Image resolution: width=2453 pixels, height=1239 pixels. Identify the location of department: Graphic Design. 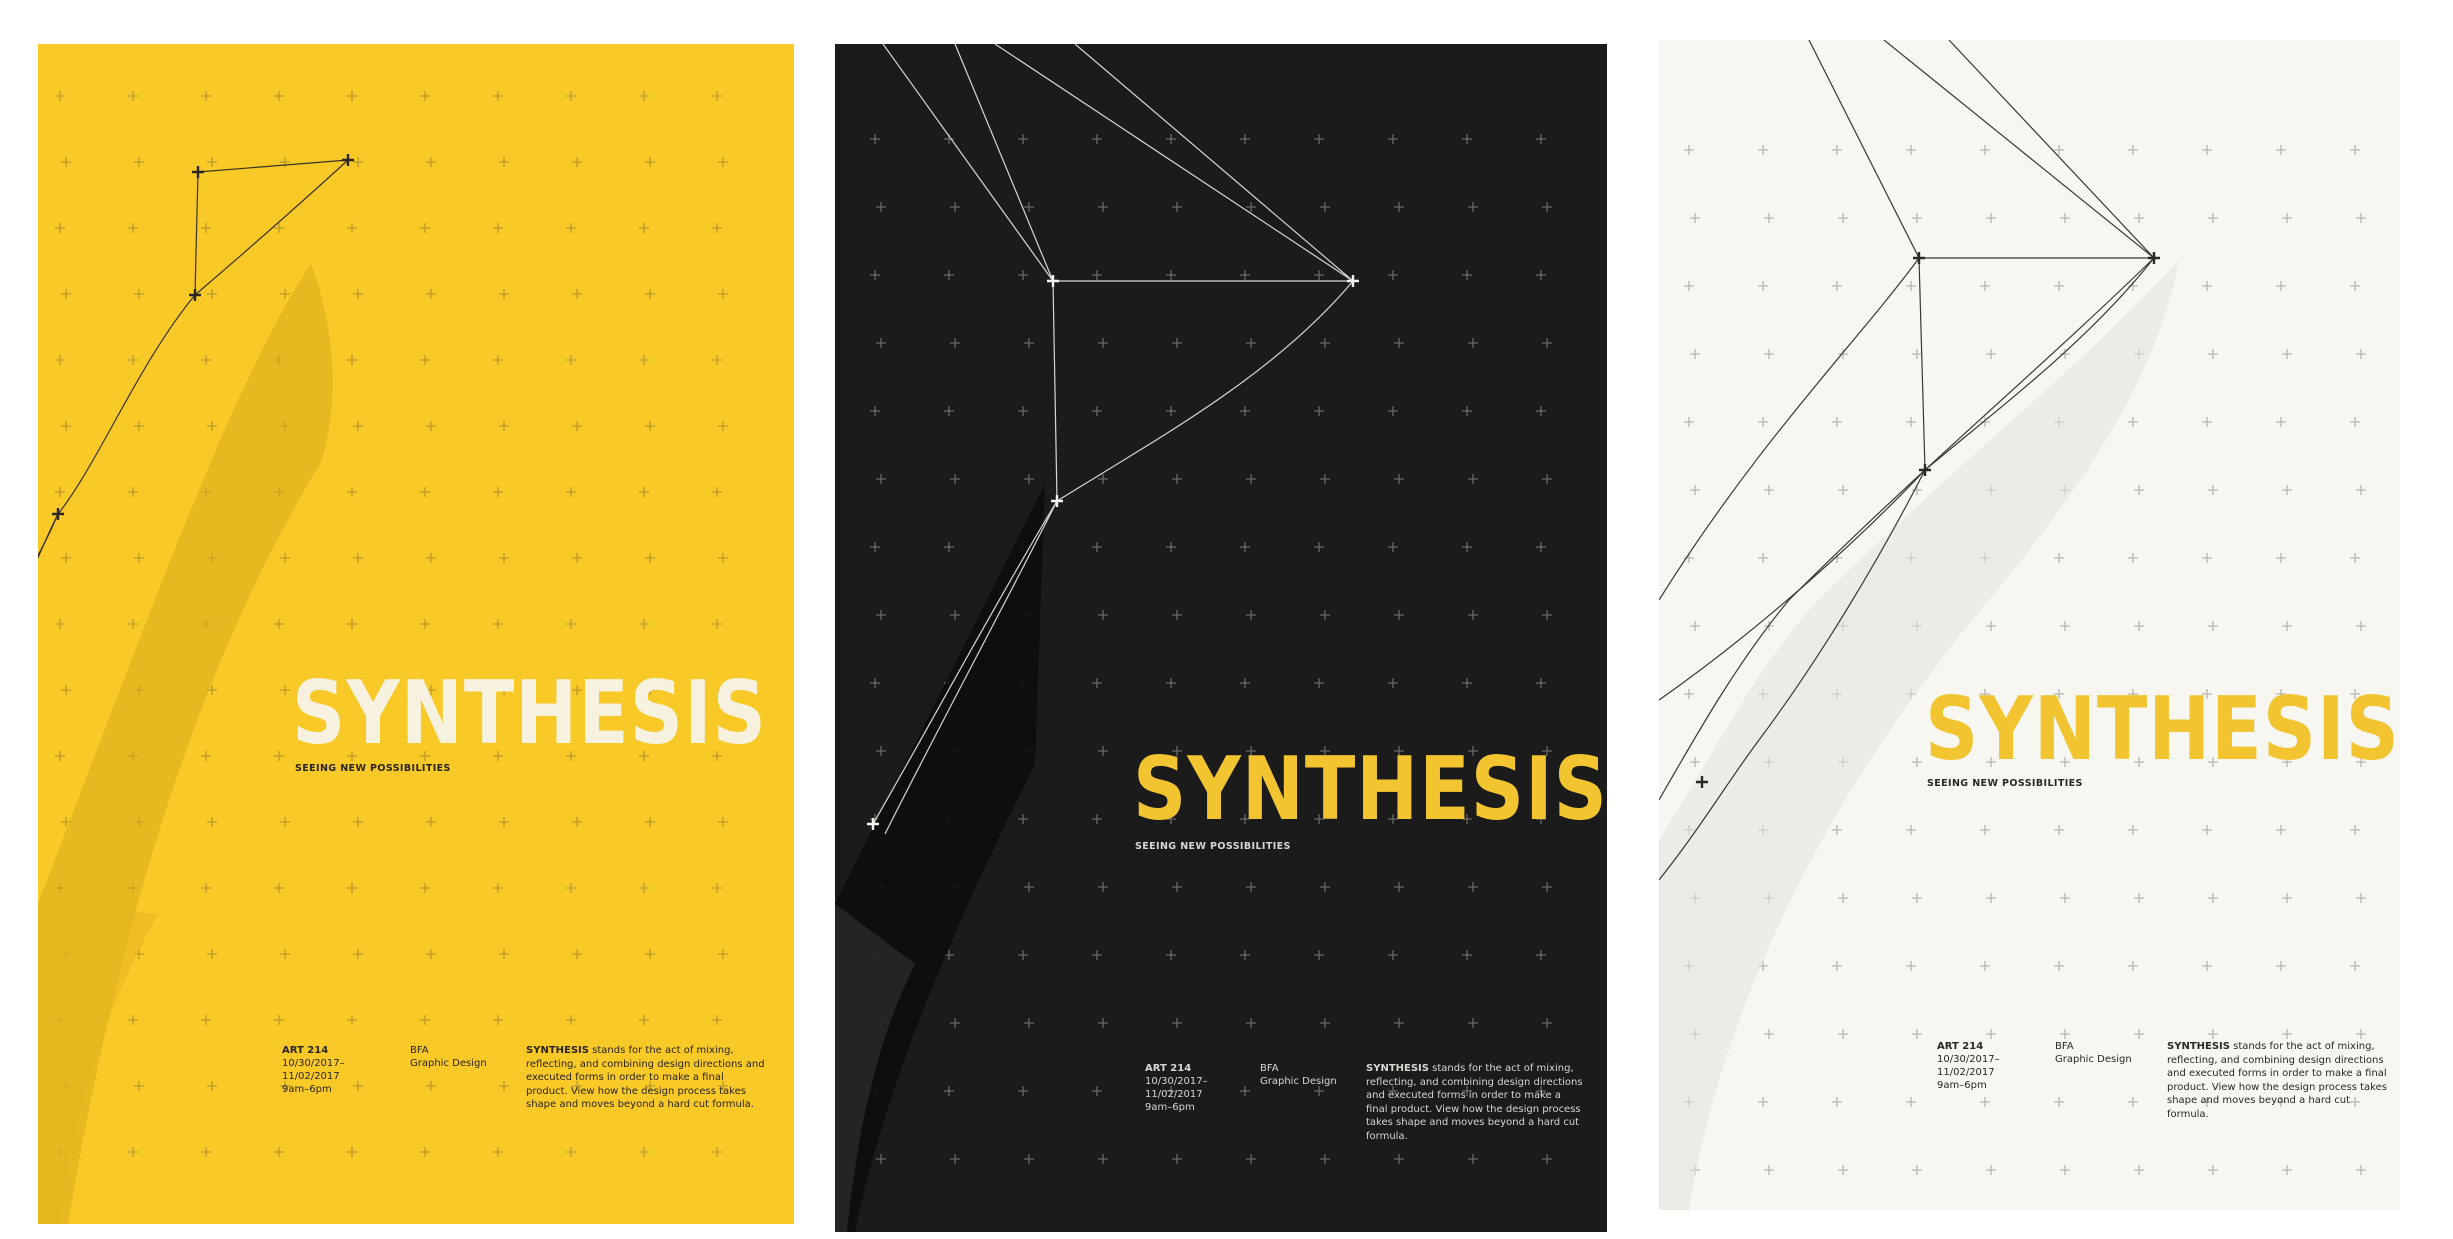
(448, 1063).